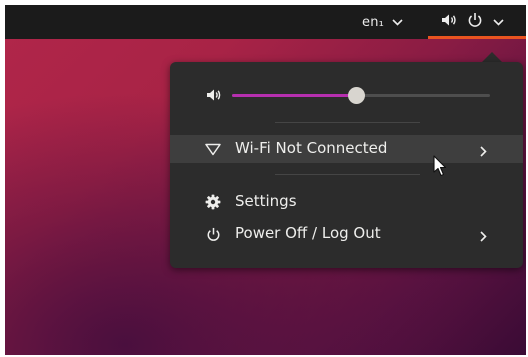 The width and height of the screenshot is (528, 357). What do you see at coordinates (266, 201) in the screenshot?
I see `settings-menu-label: Settings` at bounding box center [266, 201].